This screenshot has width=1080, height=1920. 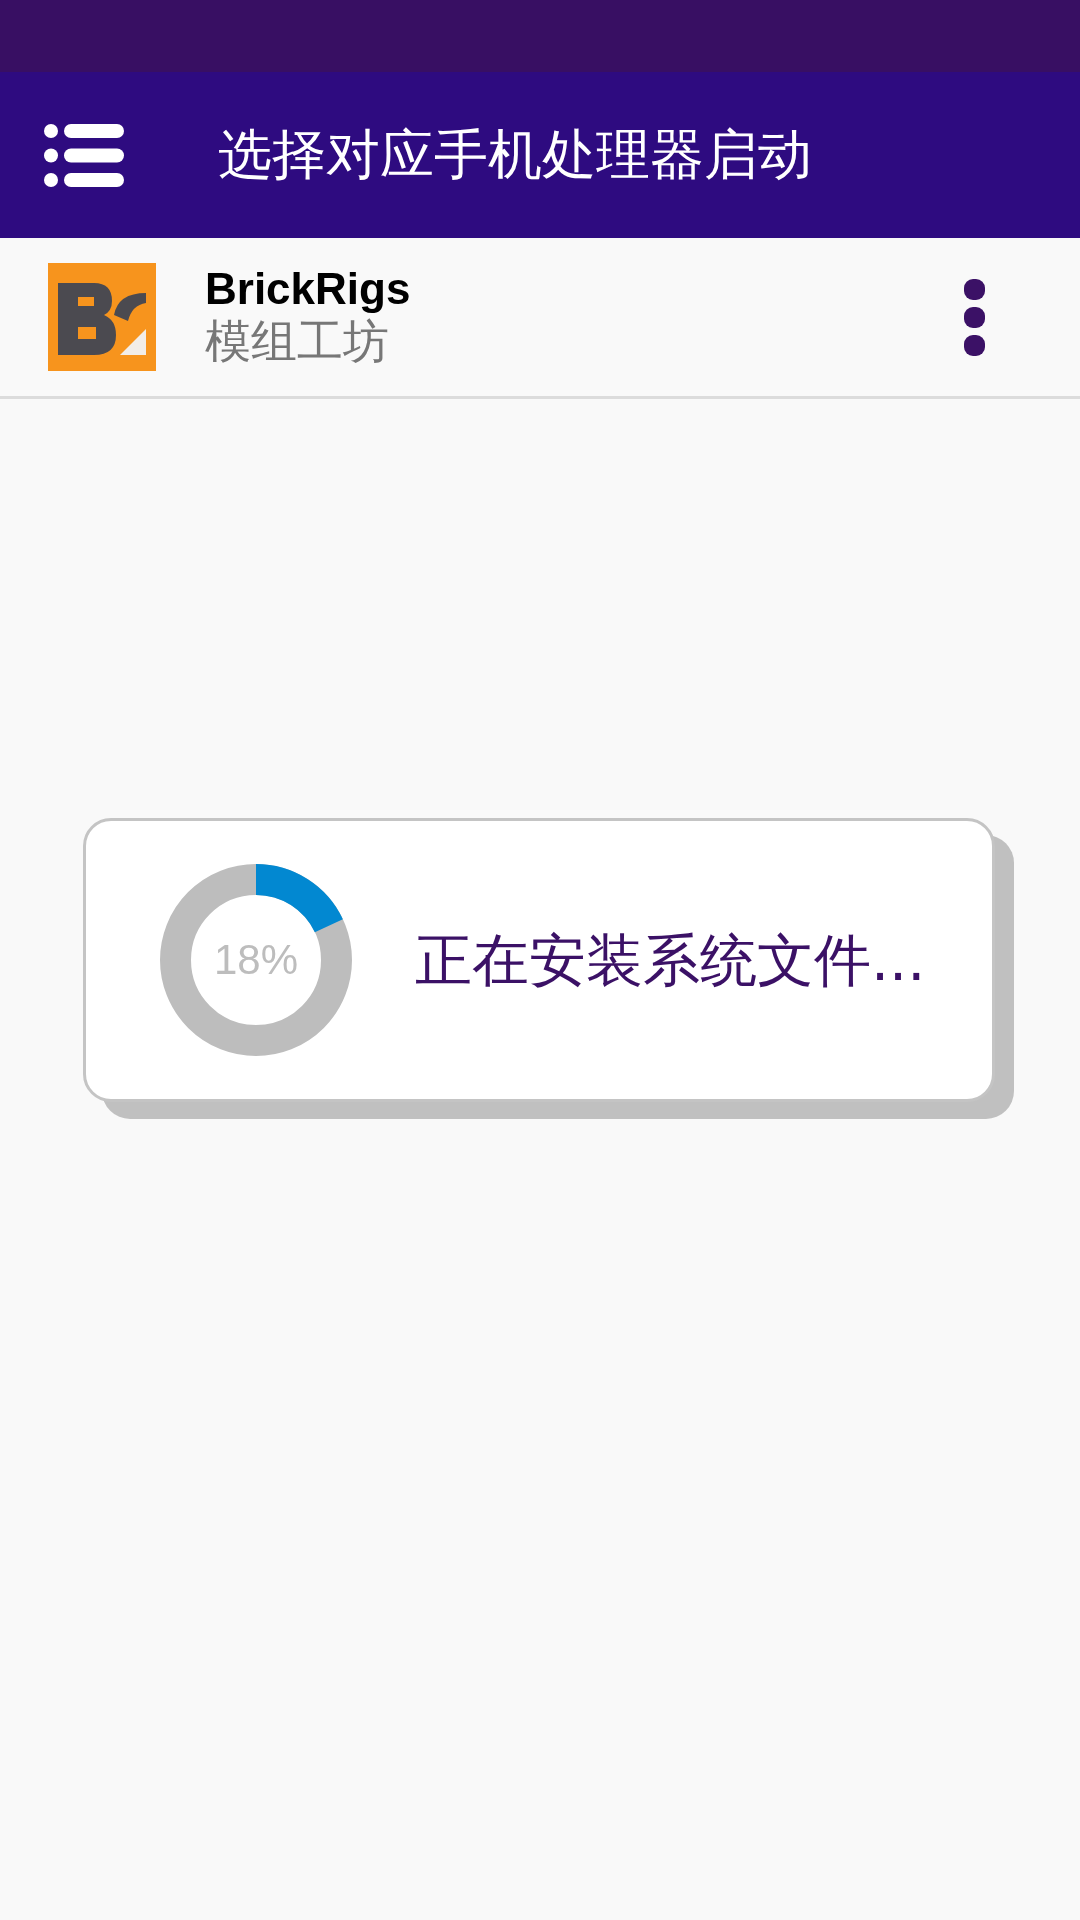 What do you see at coordinates (256, 960) in the screenshot?
I see `progress-percent: 18%` at bounding box center [256, 960].